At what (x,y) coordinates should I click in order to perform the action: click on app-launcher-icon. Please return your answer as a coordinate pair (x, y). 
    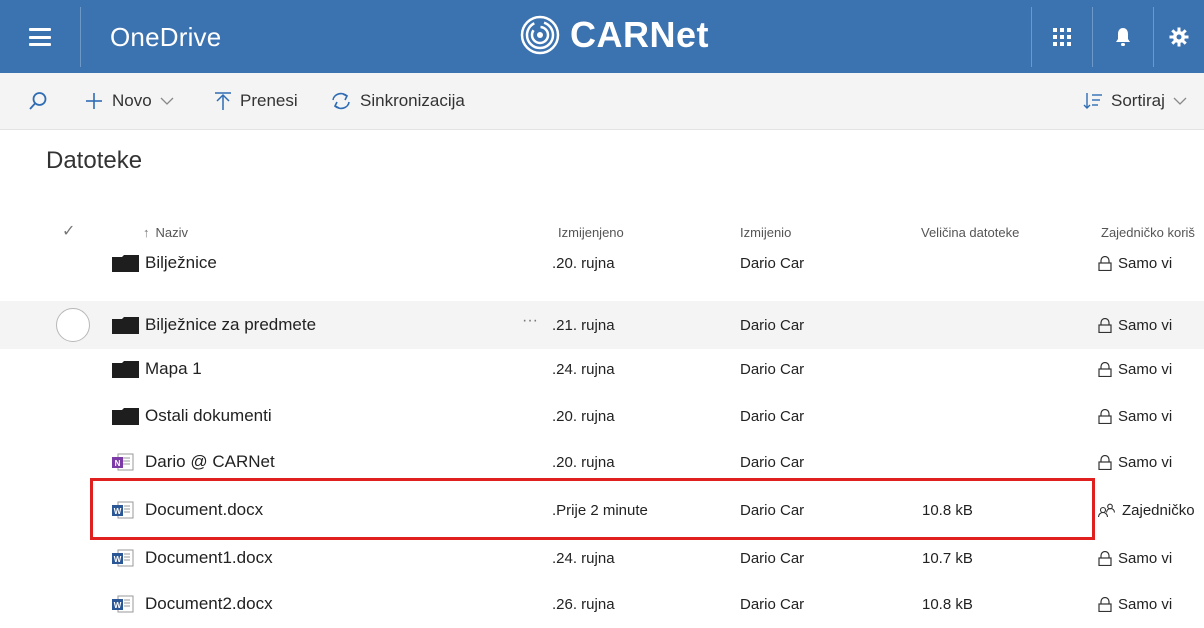
    Looking at the image, I should click on (1062, 37).